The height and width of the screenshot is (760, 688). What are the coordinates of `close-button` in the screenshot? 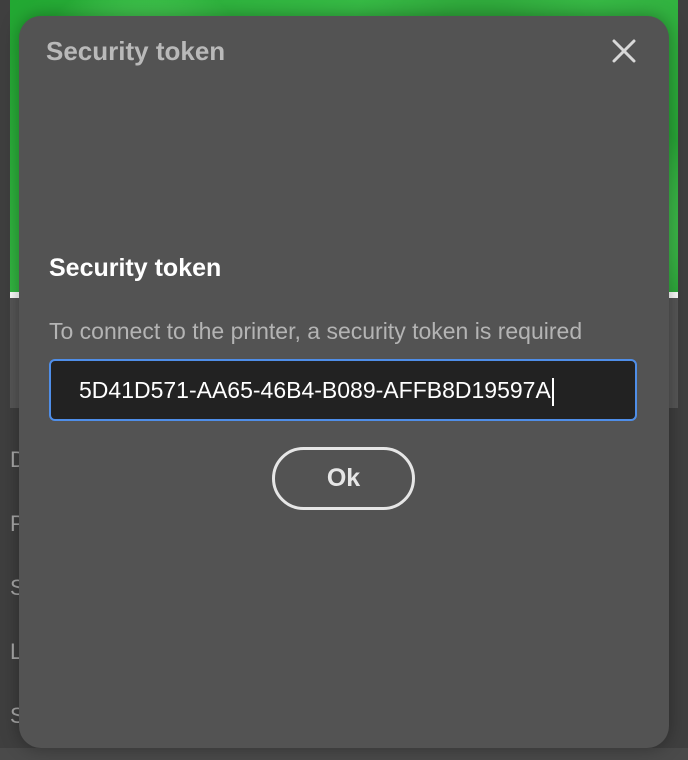 It's located at (624, 51).